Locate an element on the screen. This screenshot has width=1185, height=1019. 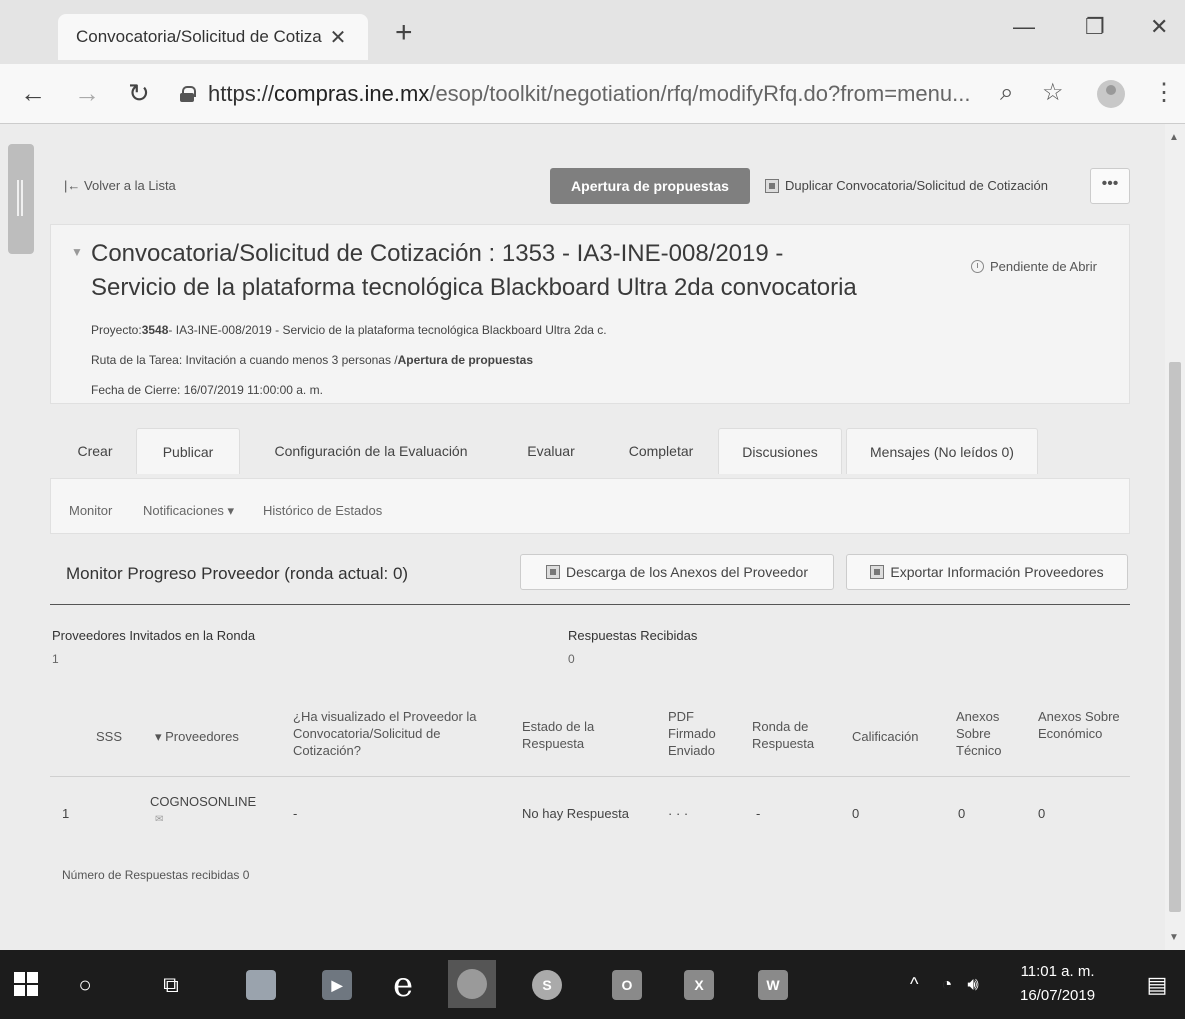
reload-icon: ↻ is located at coordinates (139, 93).